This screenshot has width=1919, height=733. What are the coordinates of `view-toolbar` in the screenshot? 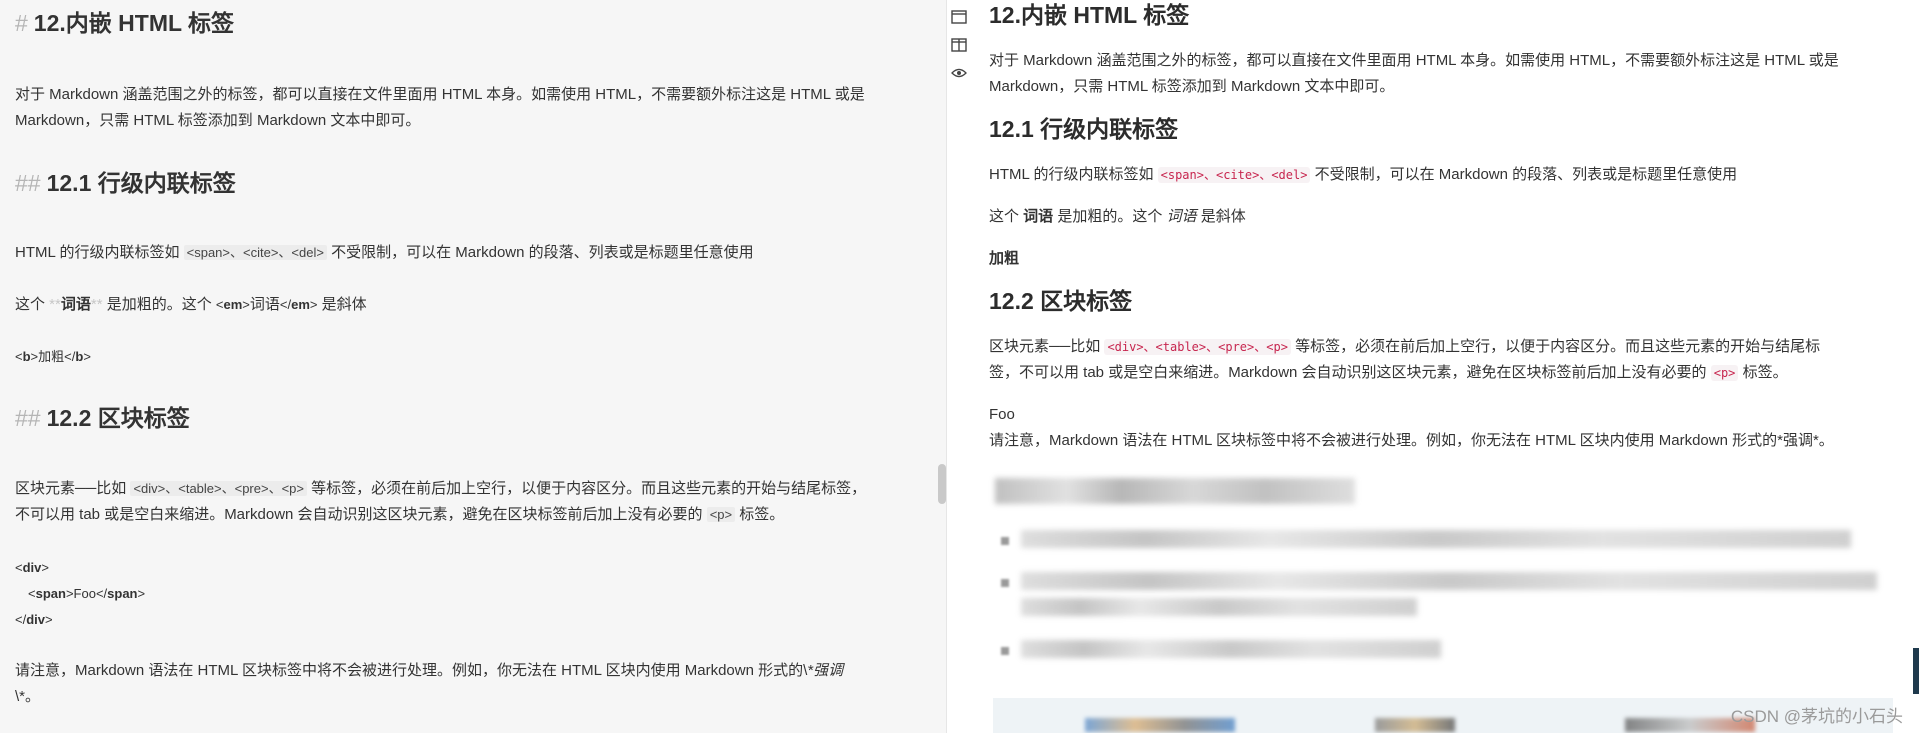 It's located at (961, 48).